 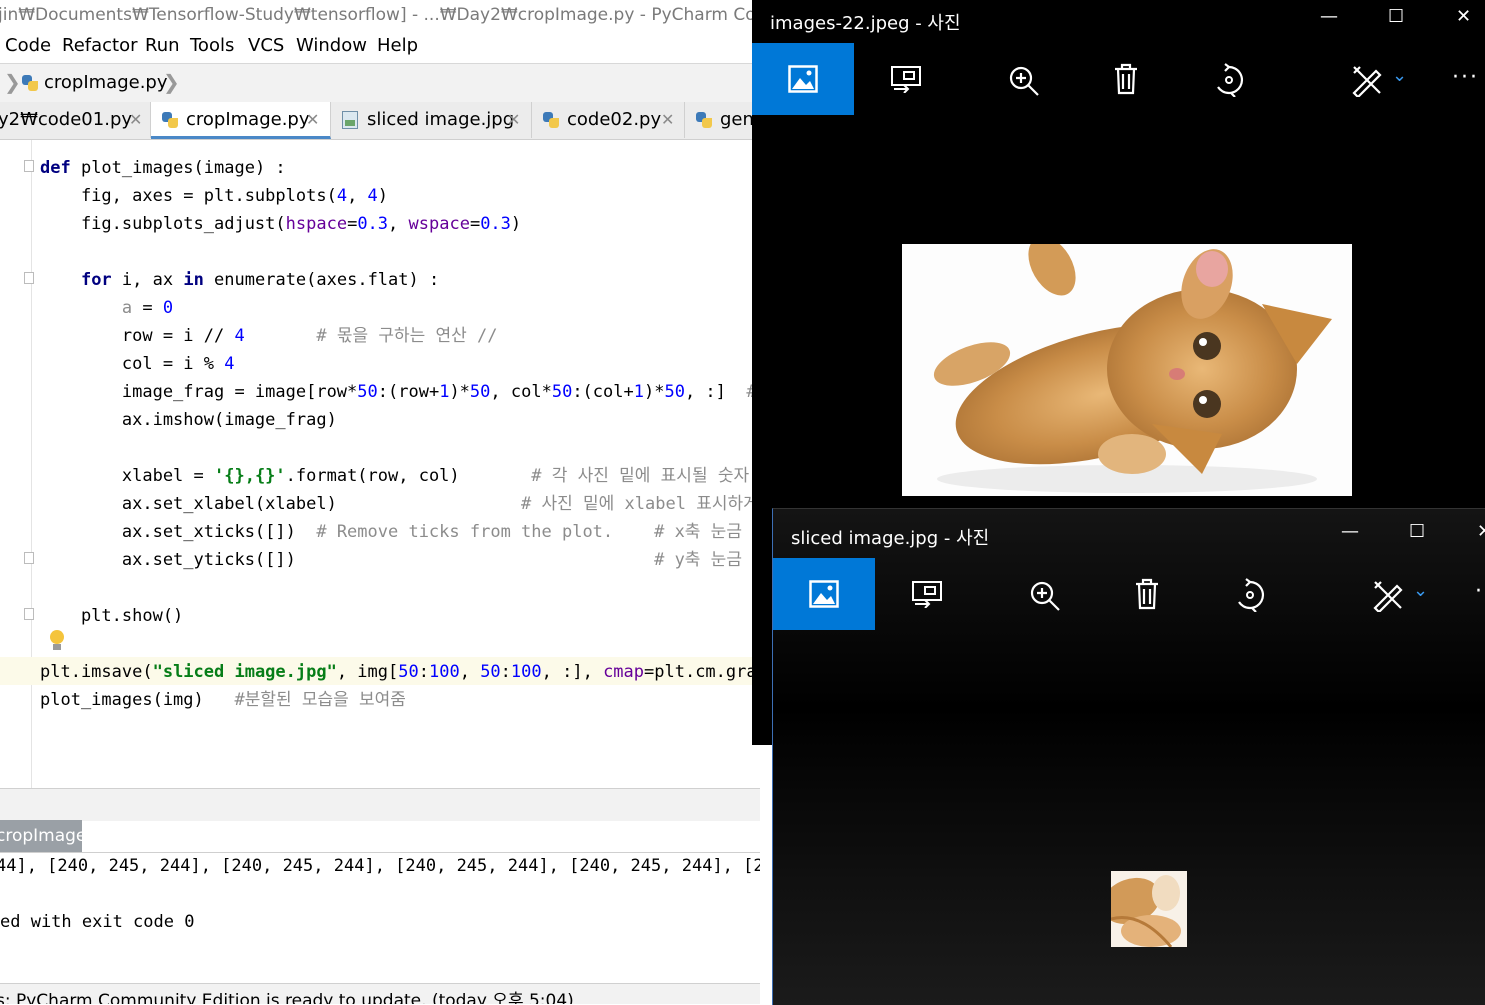 What do you see at coordinates (188, 420) in the screenshot?
I see `code-line: ax.imshow(image_frag)` at bounding box center [188, 420].